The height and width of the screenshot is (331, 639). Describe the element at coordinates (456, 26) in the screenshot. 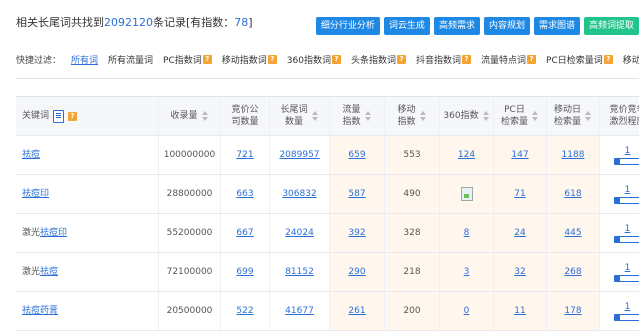

I see `high-freq-demand-button: 高频需求` at that location.